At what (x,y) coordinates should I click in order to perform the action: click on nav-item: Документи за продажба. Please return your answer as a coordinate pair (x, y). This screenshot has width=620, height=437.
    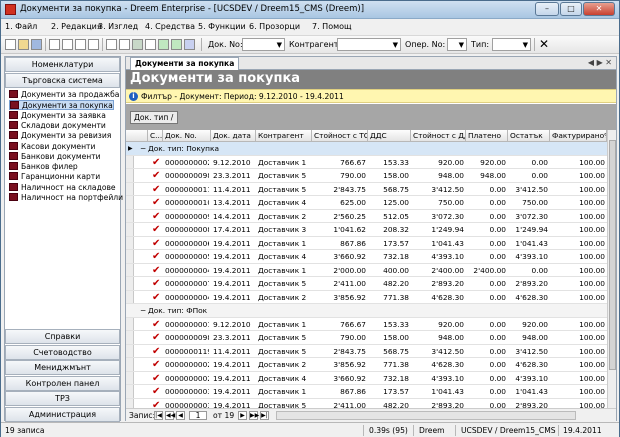
    Looking at the image, I should click on (64, 95).